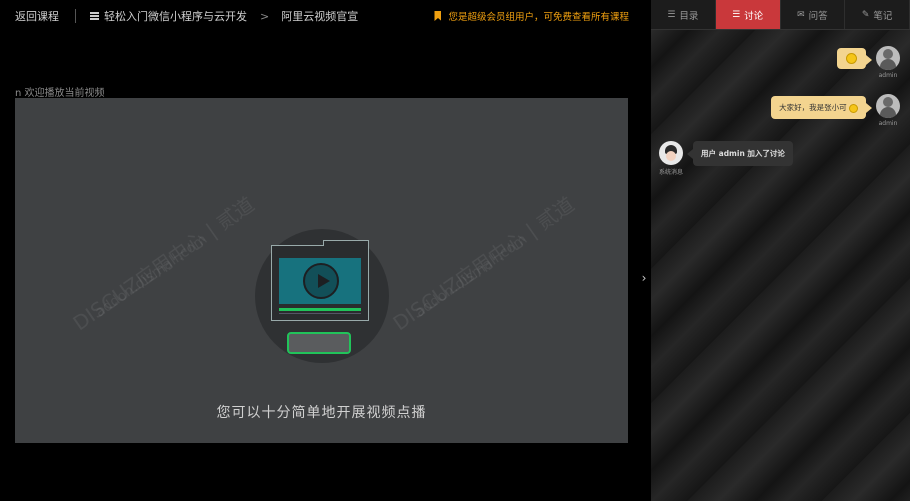  I want to click on back-to-course-link: 返回课程, so click(37, 16).